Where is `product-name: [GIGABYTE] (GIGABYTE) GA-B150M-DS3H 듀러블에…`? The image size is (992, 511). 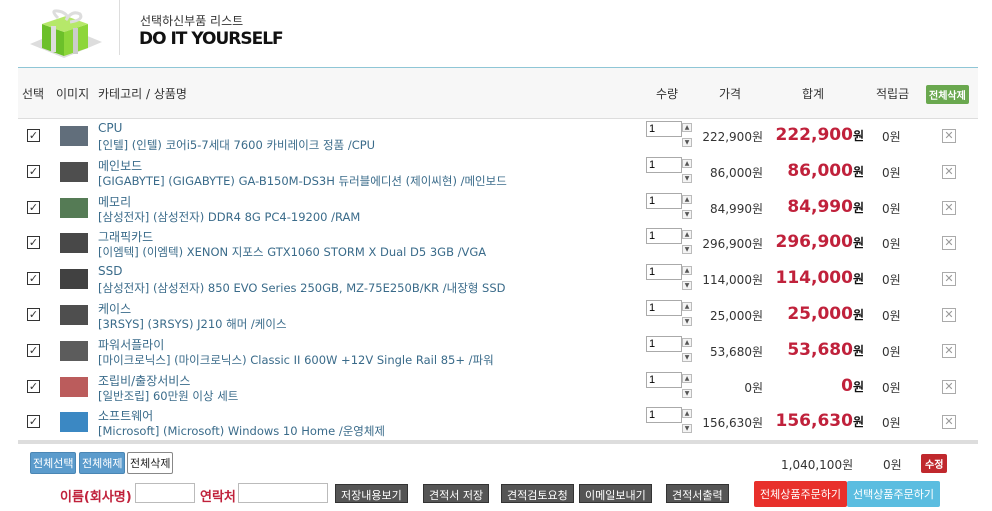
product-name: [GIGABYTE] (GIGABYTE) GA-B150M-DS3H 듀러블에… is located at coordinates (302, 181).